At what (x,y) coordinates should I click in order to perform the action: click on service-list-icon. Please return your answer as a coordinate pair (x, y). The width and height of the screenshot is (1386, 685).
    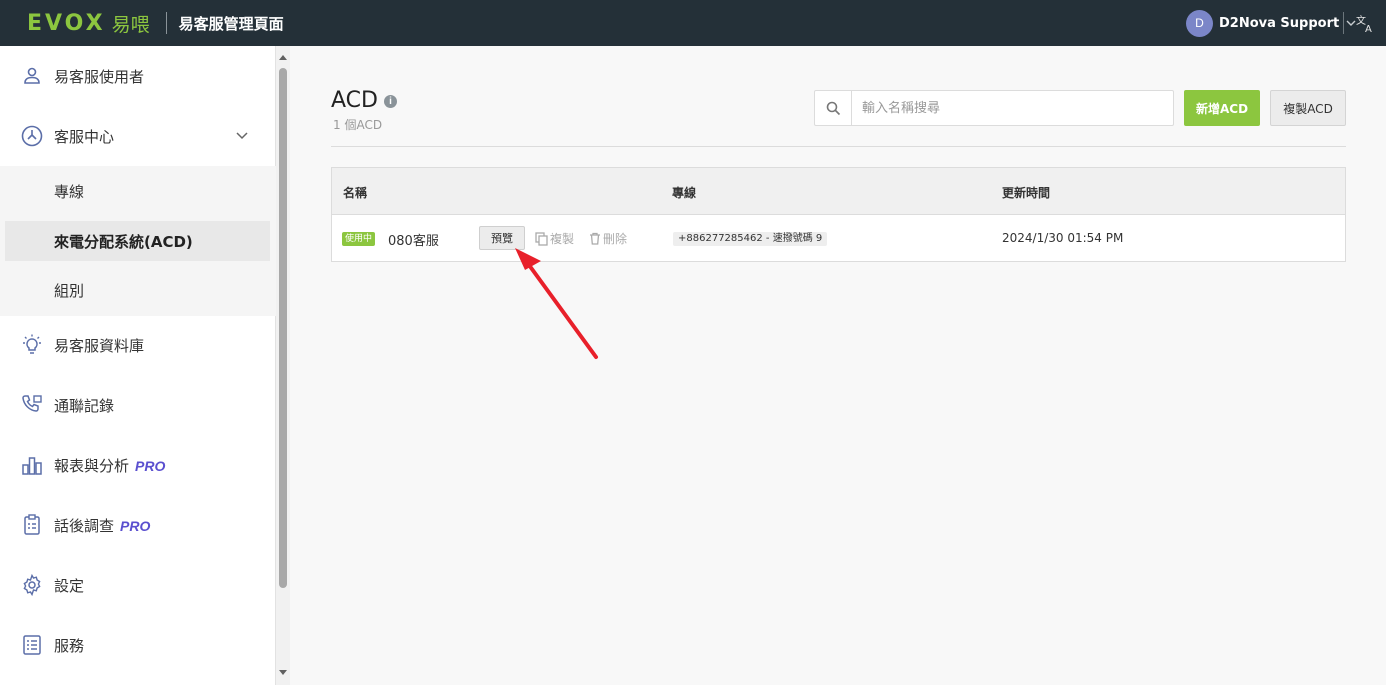
    Looking at the image, I should click on (32, 645).